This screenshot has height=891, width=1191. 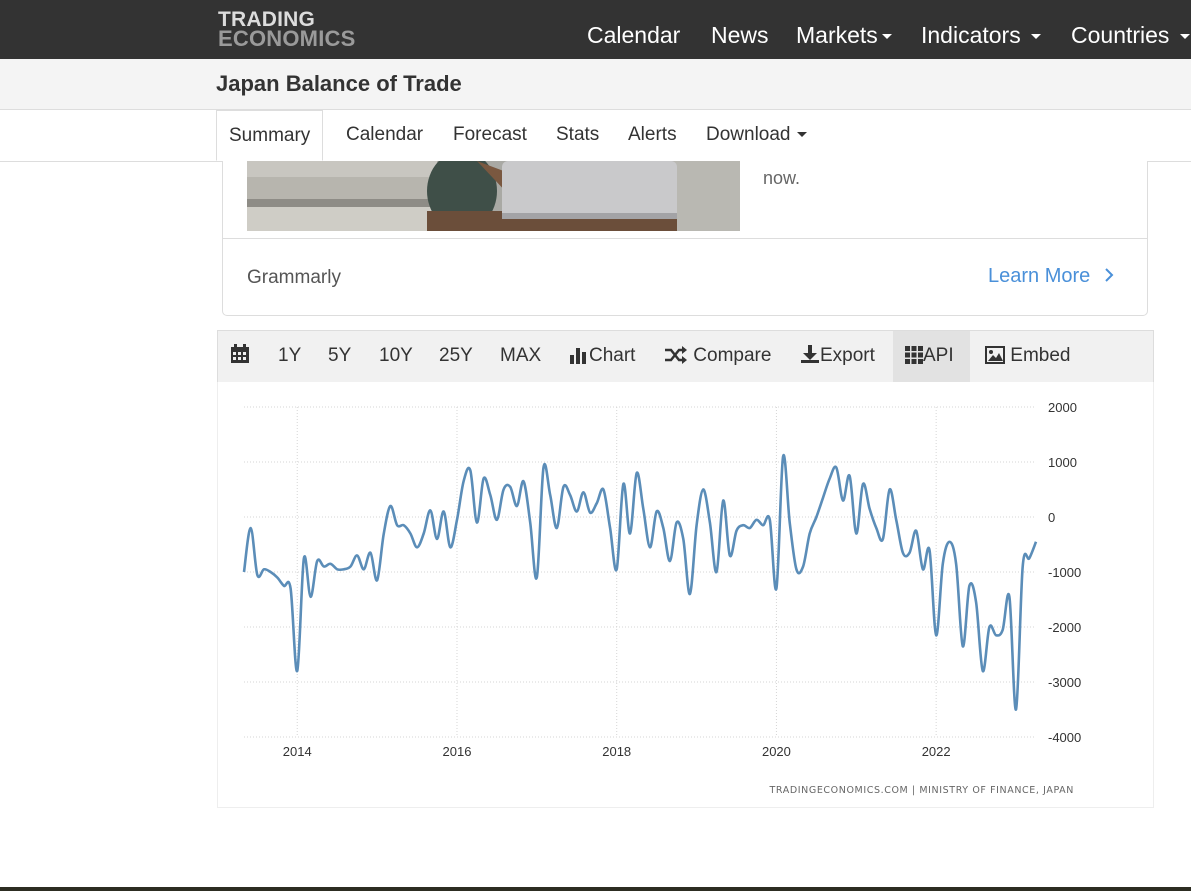 What do you see at coordinates (1039, 276) in the screenshot?
I see `learn-more-label: Learn More` at bounding box center [1039, 276].